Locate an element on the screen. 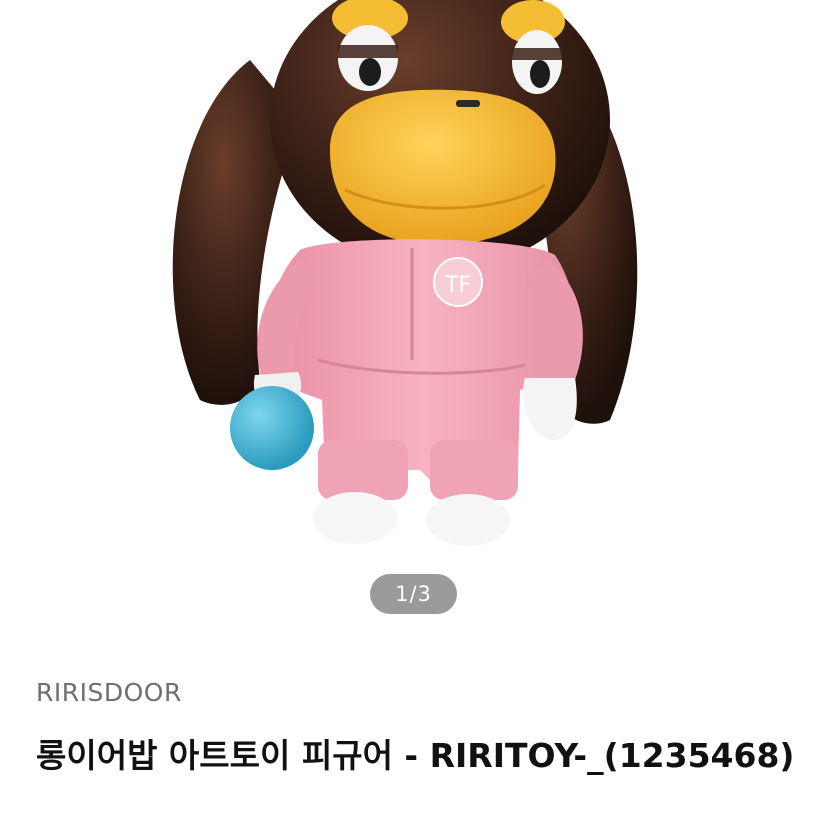 The height and width of the screenshot is (827, 827). image-page-indicator: 1/3 is located at coordinates (413, 594).